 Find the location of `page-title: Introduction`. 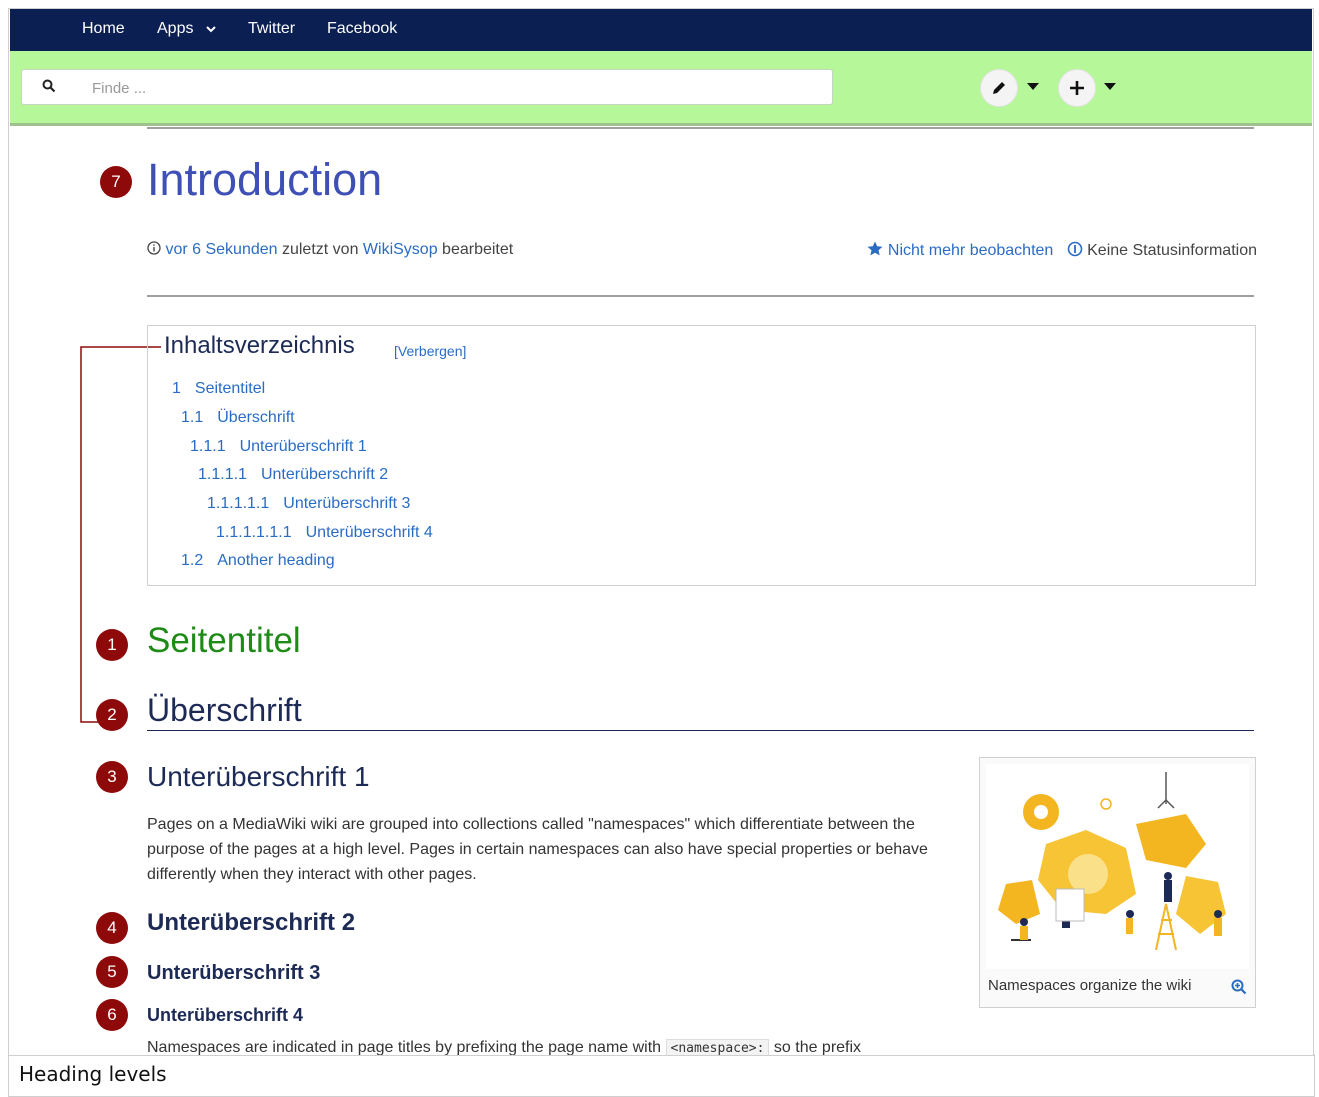

page-title: Introduction is located at coordinates (265, 179).